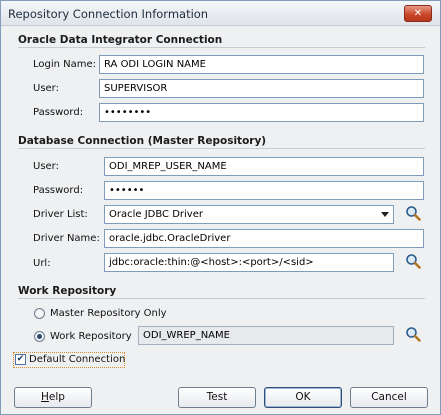  I want to click on db-password-label: Password:, so click(58, 190).